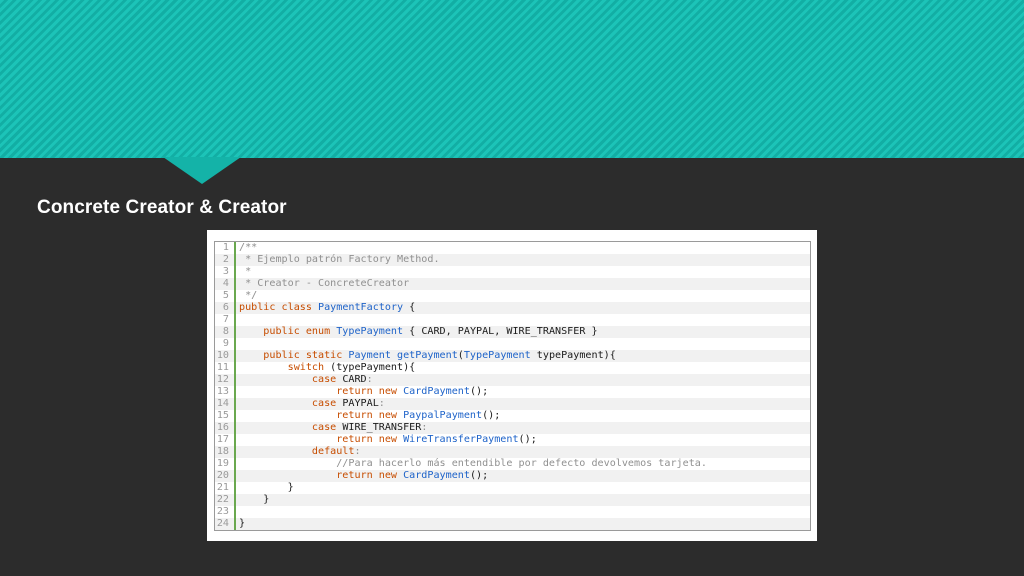 Image resolution: width=1024 pixels, height=576 pixels. I want to click on code-line: 20 return new CardPayment();, so click(512, 476).